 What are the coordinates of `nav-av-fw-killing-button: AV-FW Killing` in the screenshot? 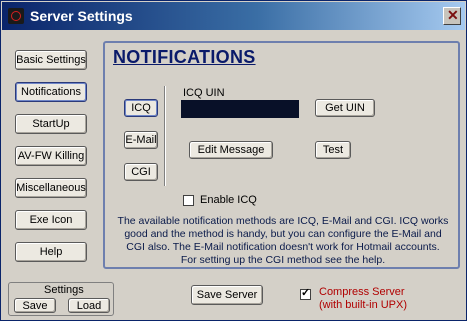 It's located at (51, 156).